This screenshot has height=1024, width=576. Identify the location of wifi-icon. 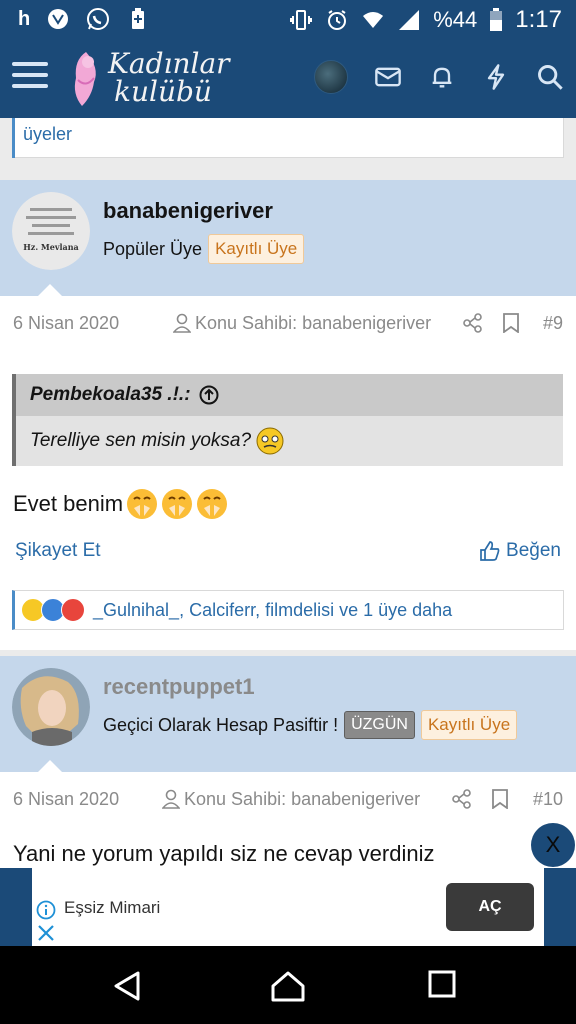
(373, 20).